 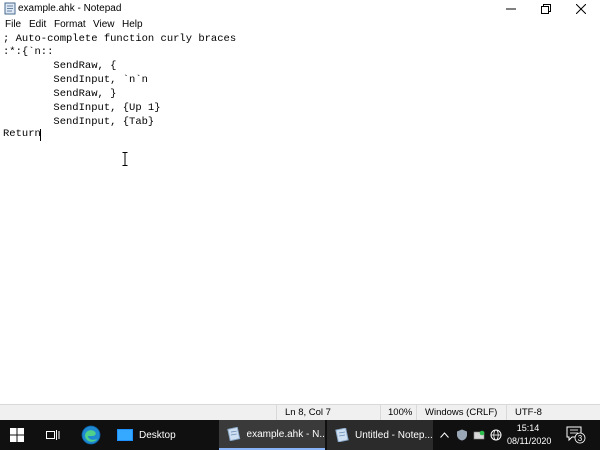 I want to click on show-hidden-icons-button, so click(x=444, y=435).